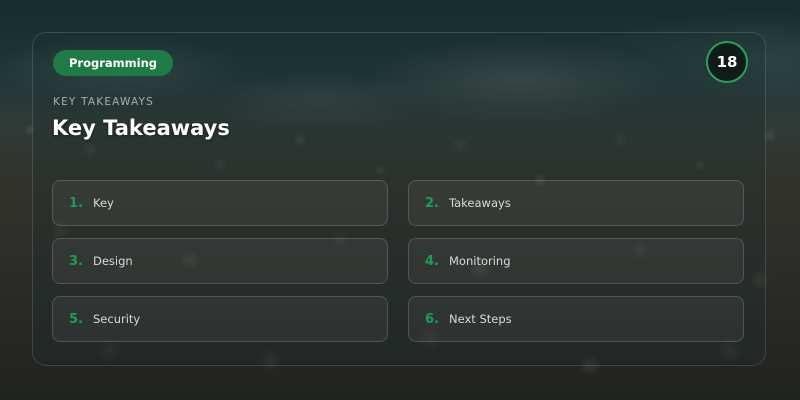 This screenshot has width=800, height=400. What do you see at coordinates (480, 319) in the screenshot?
I see `takeaway-label: Next Steps` at bounding box center [480, 319].